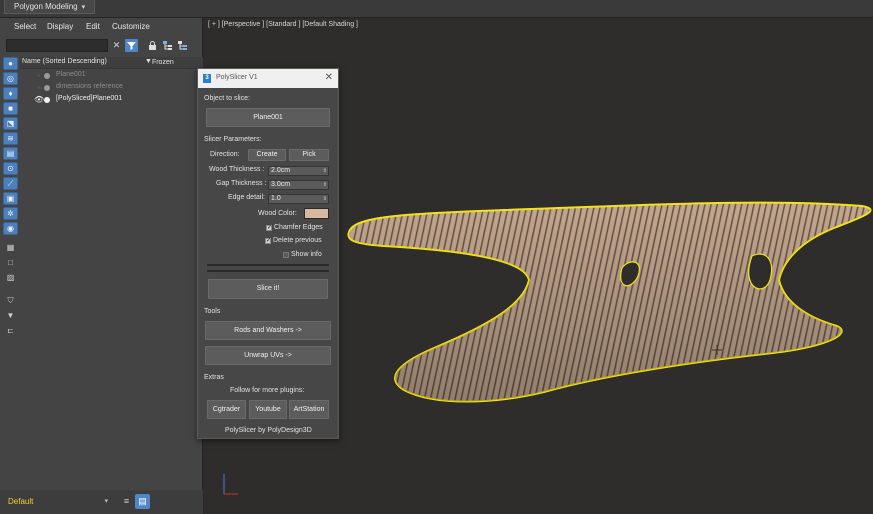 This screenshot has height=514, width=873. Describe the element at coordinates (212, 311) in the screenshot. I see `tools-label: Tools` at that location.